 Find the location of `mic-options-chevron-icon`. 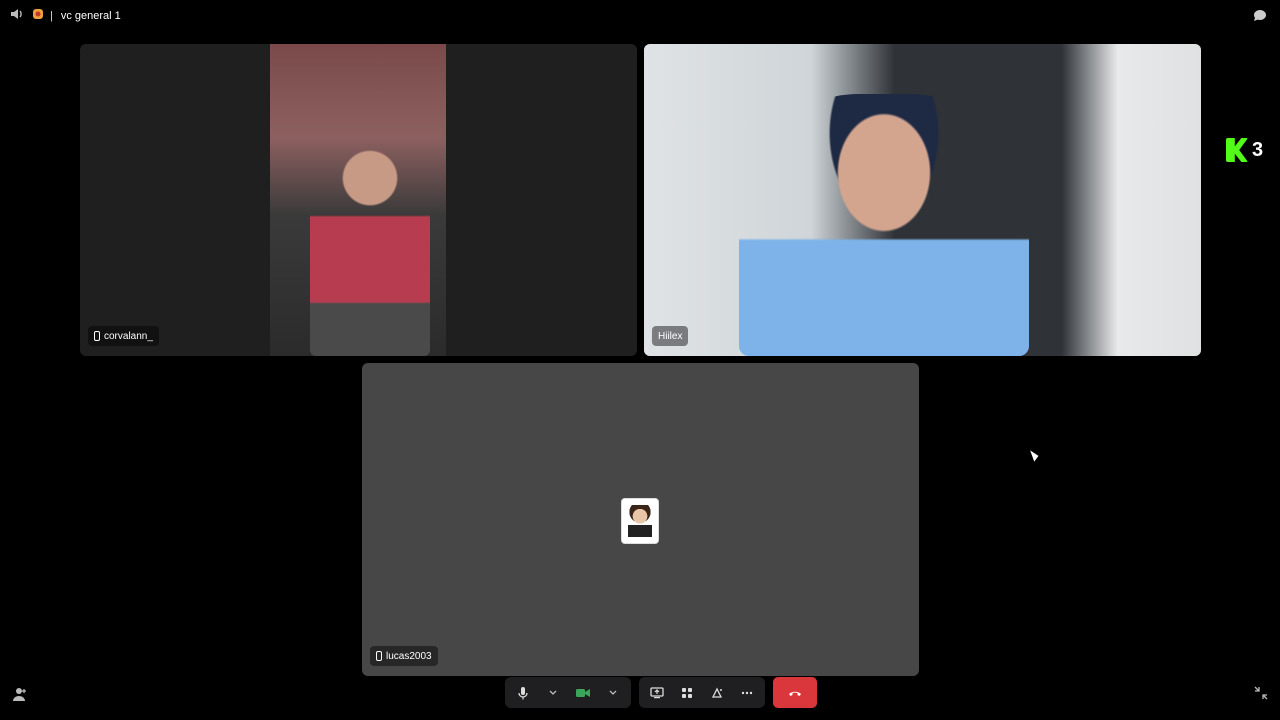

mic-options-chevron-icon is located at coordinates (553, 693).